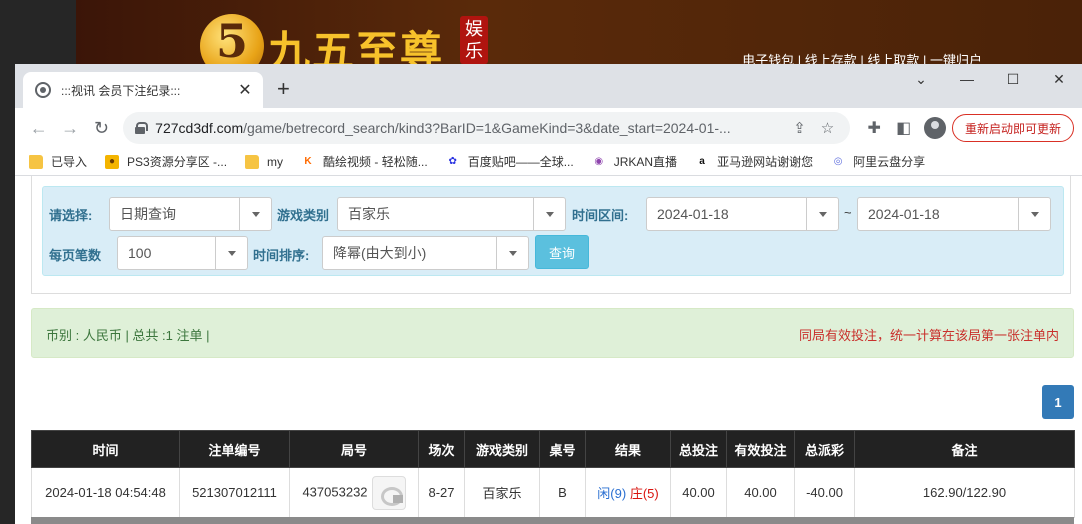  Describe the element at coordinates (644, 493) in the screenshot. I see `result-banker: 庄(5)` at that location.